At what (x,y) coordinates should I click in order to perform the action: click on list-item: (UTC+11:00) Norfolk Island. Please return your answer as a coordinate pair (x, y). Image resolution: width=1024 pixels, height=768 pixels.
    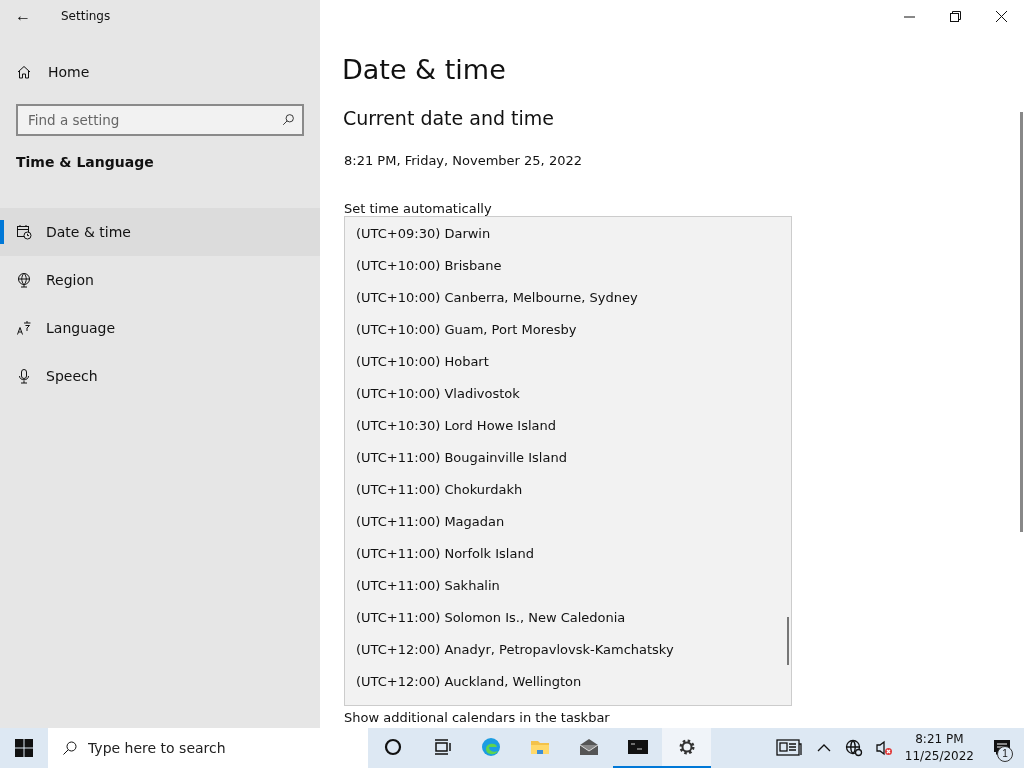
    Looking at the image, I should click on (568, 553).